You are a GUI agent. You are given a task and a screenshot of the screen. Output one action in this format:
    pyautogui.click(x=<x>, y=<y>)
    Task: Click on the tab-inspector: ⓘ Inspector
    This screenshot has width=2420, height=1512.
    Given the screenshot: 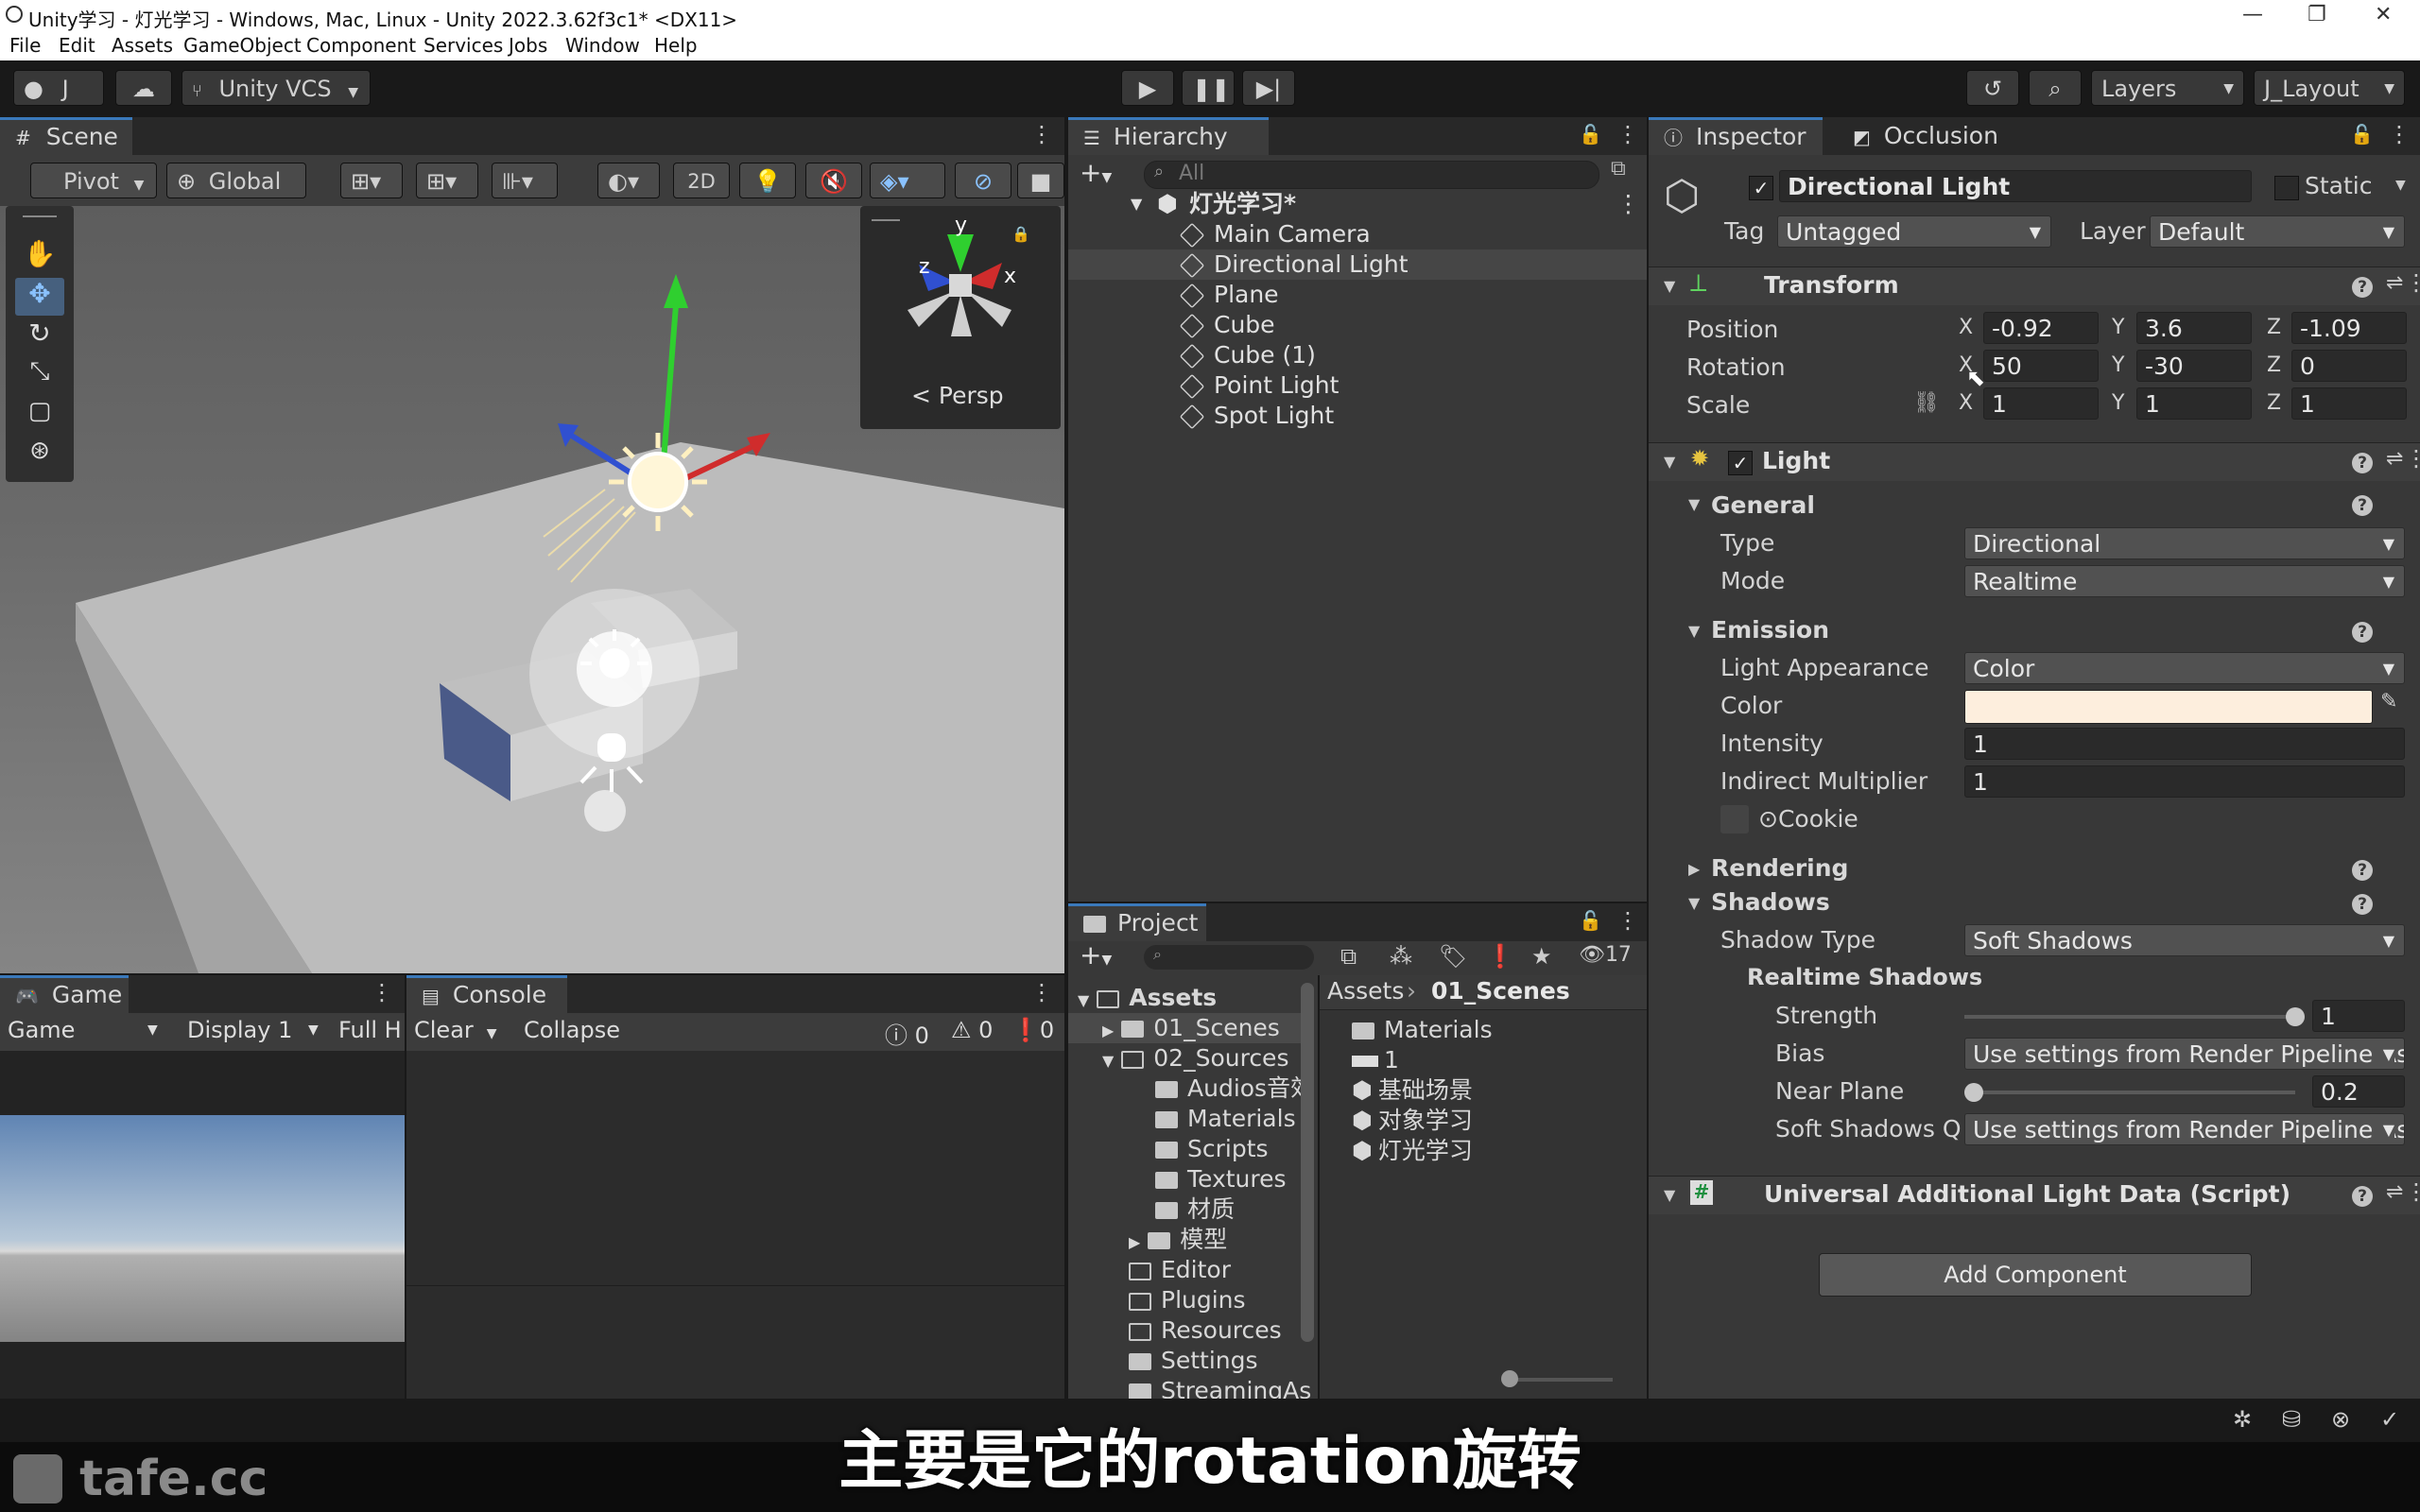 What is the action you would take?
    pyautogui.click(x=1736, y=136)
    